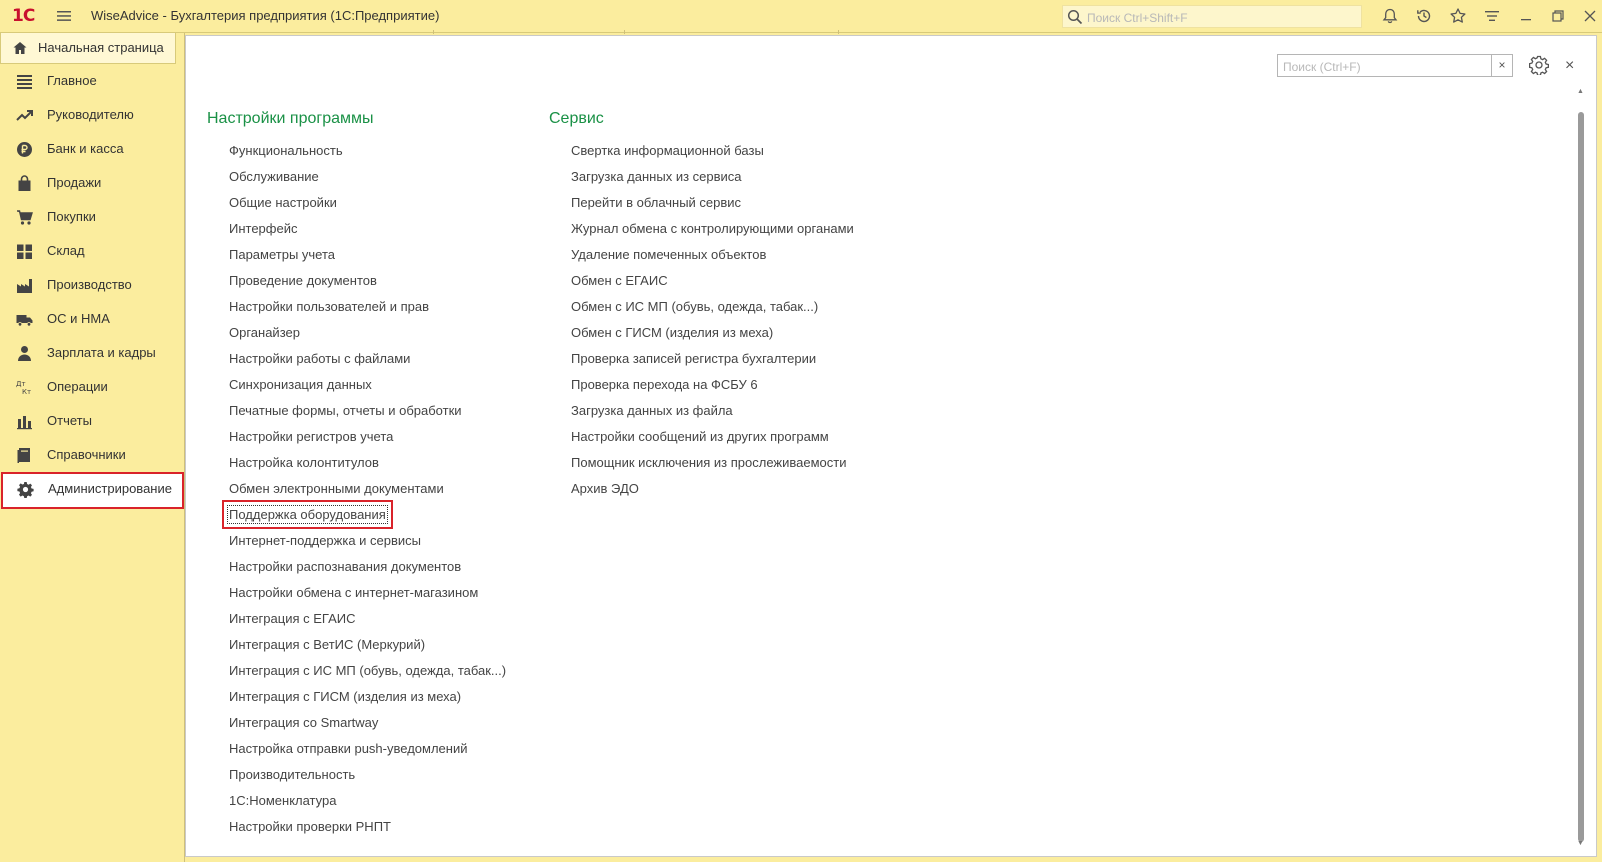 This screenshot has height=862, width=1602. What do you see at coordinates (367, 229) in the screenshot?
I see `nav-link: Интерфейс` at bounding box center [367, 229].